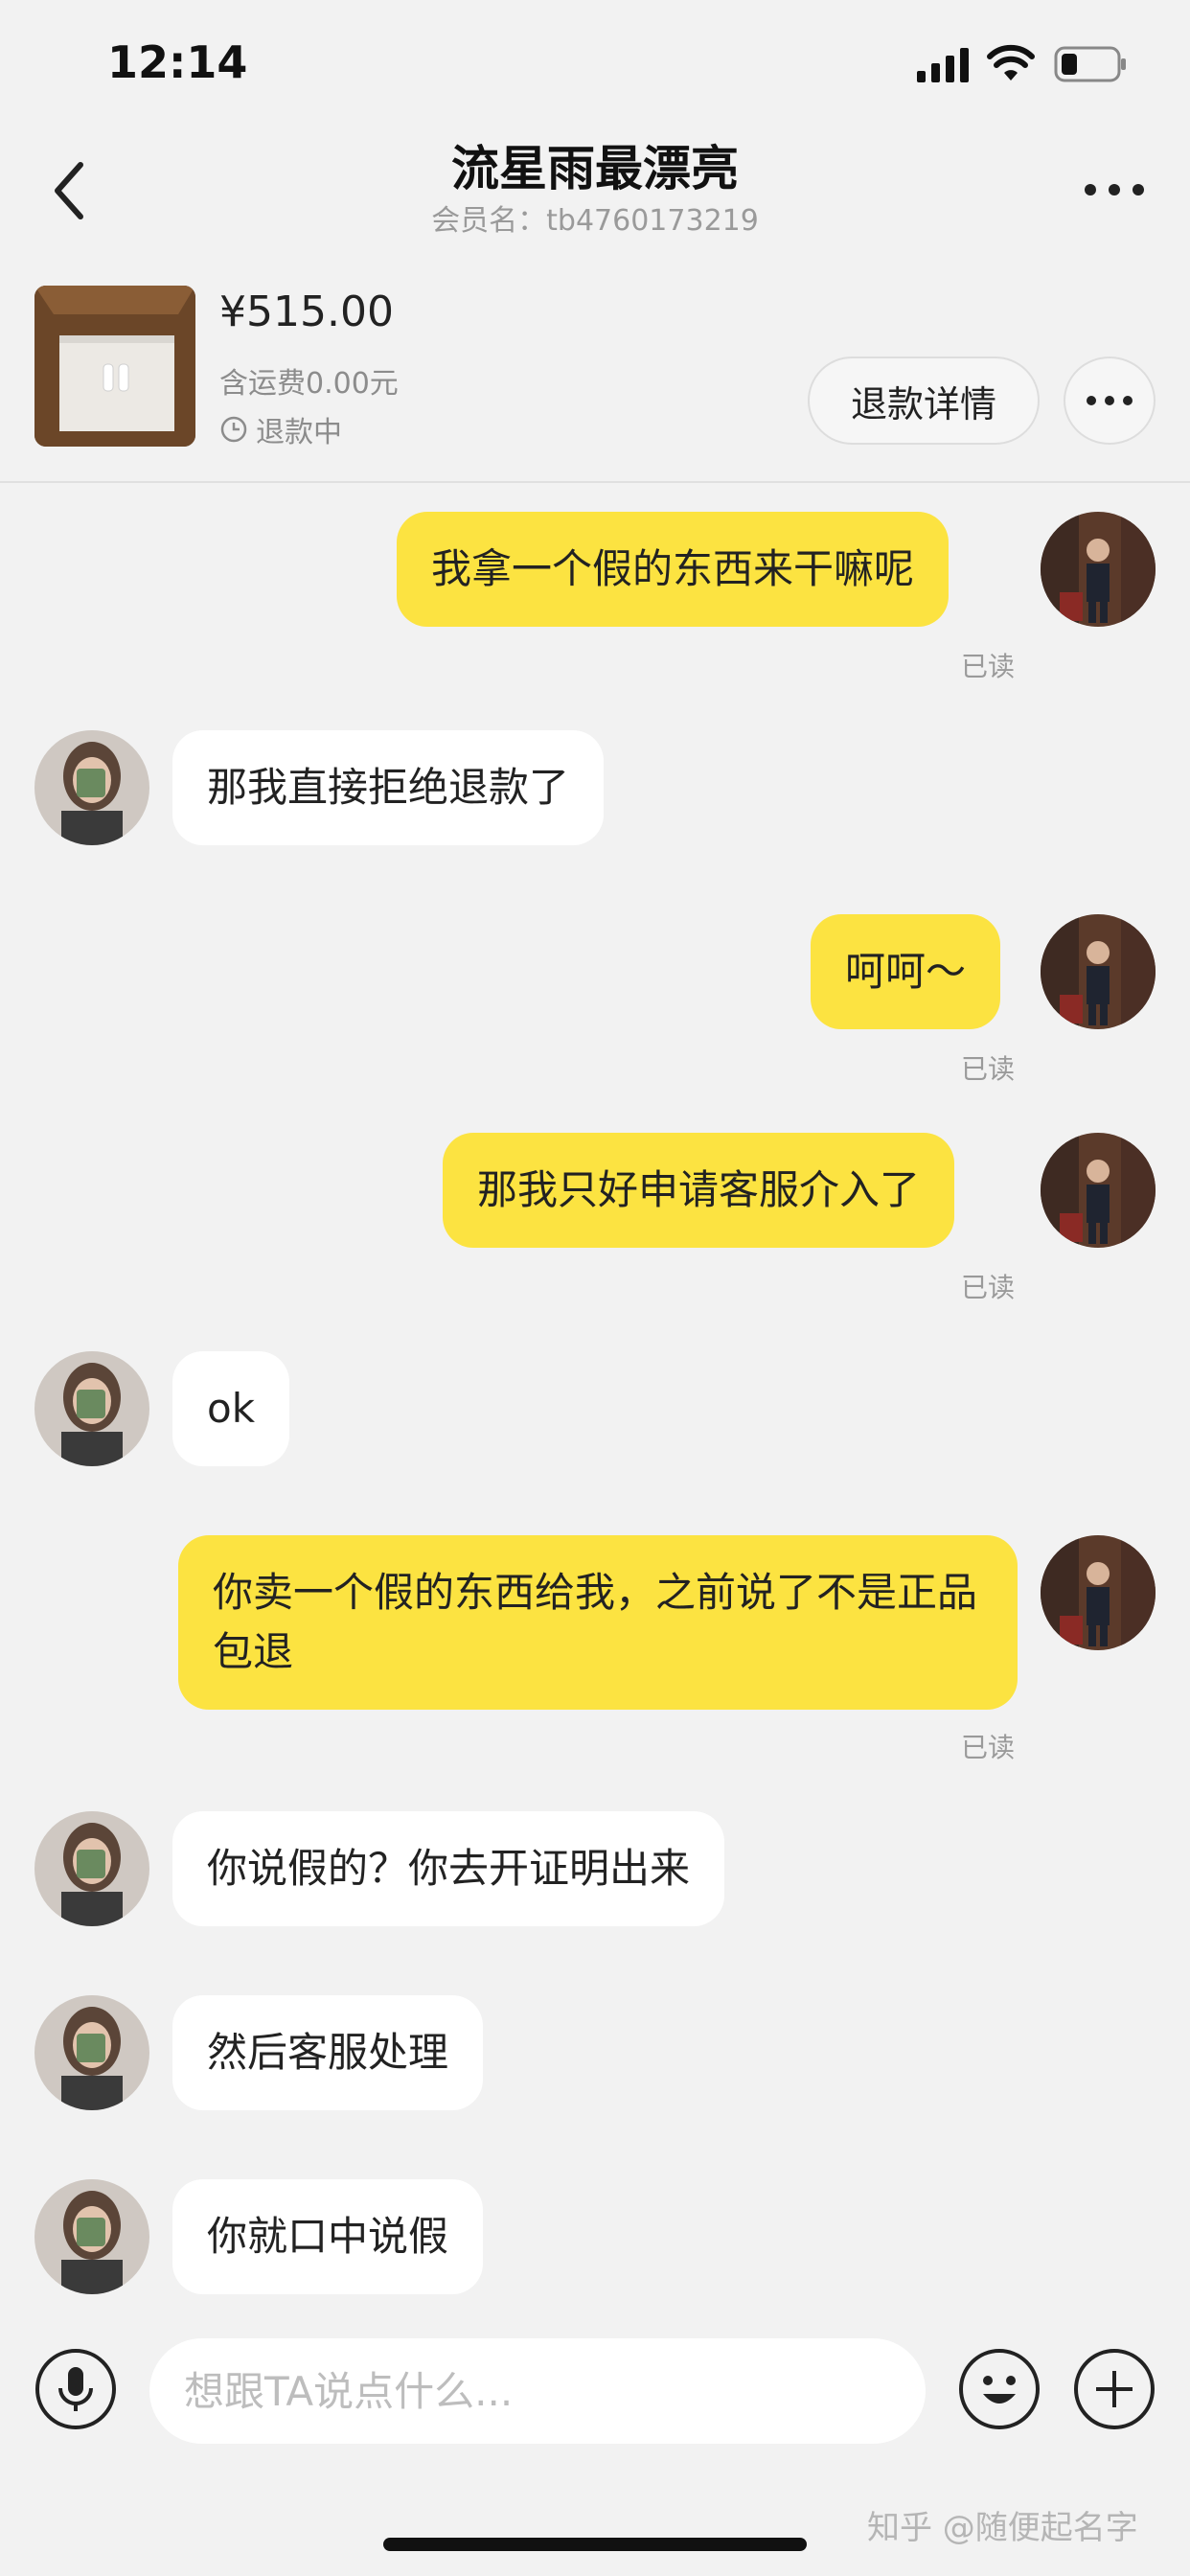 Image resolution: width=1190 pixels, height=2576 pixels. I want to click on refund-status: 退款中, so click(280, 429).